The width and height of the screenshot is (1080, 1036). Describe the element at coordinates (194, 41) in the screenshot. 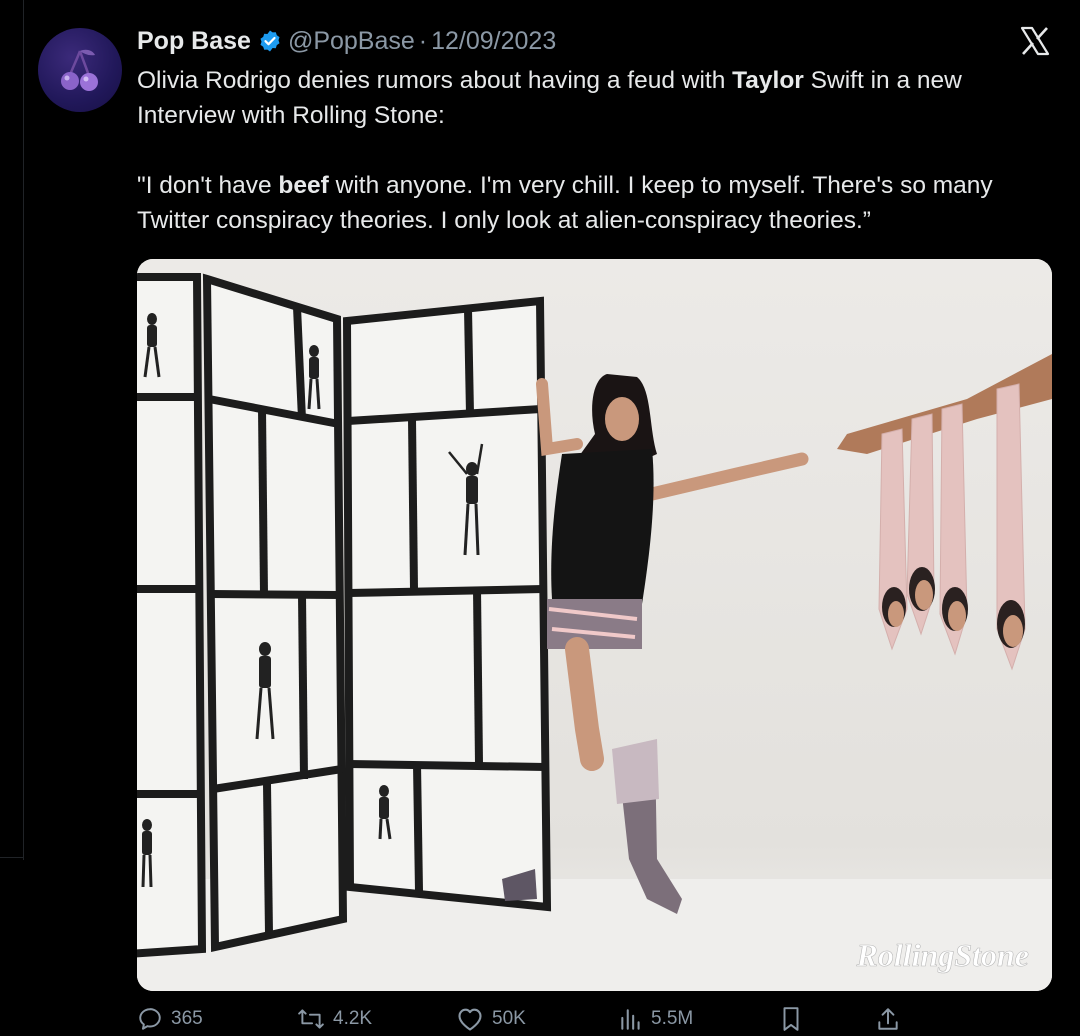

I see `author-name: Pop Base` at that location.